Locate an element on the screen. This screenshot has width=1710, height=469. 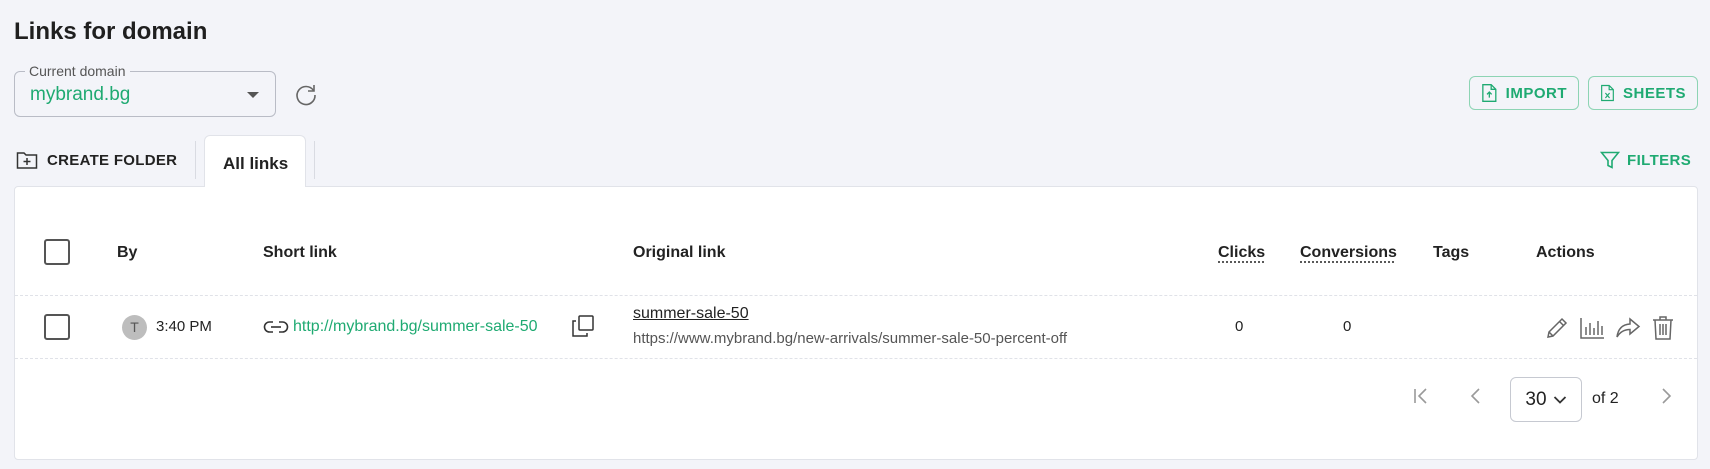
header-conversions: Conversions is located at coordinates (1348, 253).